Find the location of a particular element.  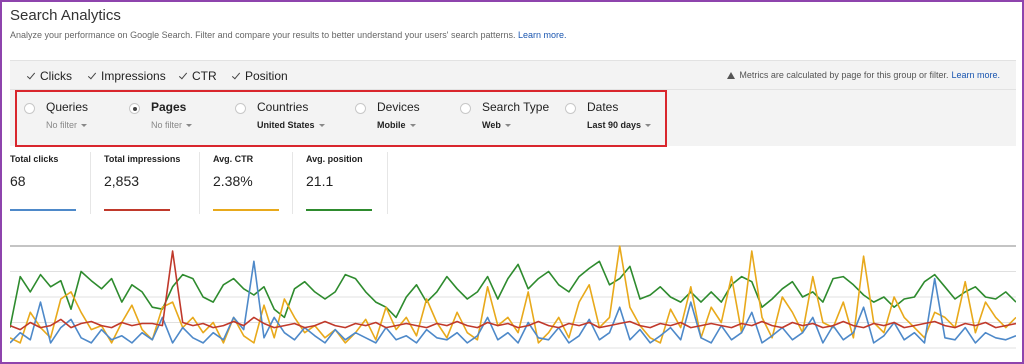

stat-label: Avg. CTR is located at coordinates (233, 159).